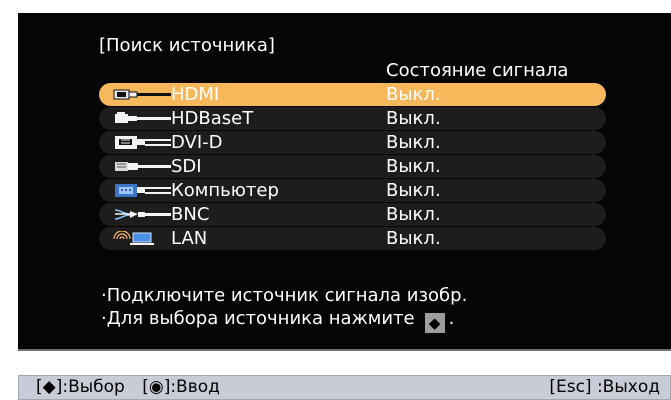  I want to click on source-name-hdbaset: HDBaseT, so click(212, 118).